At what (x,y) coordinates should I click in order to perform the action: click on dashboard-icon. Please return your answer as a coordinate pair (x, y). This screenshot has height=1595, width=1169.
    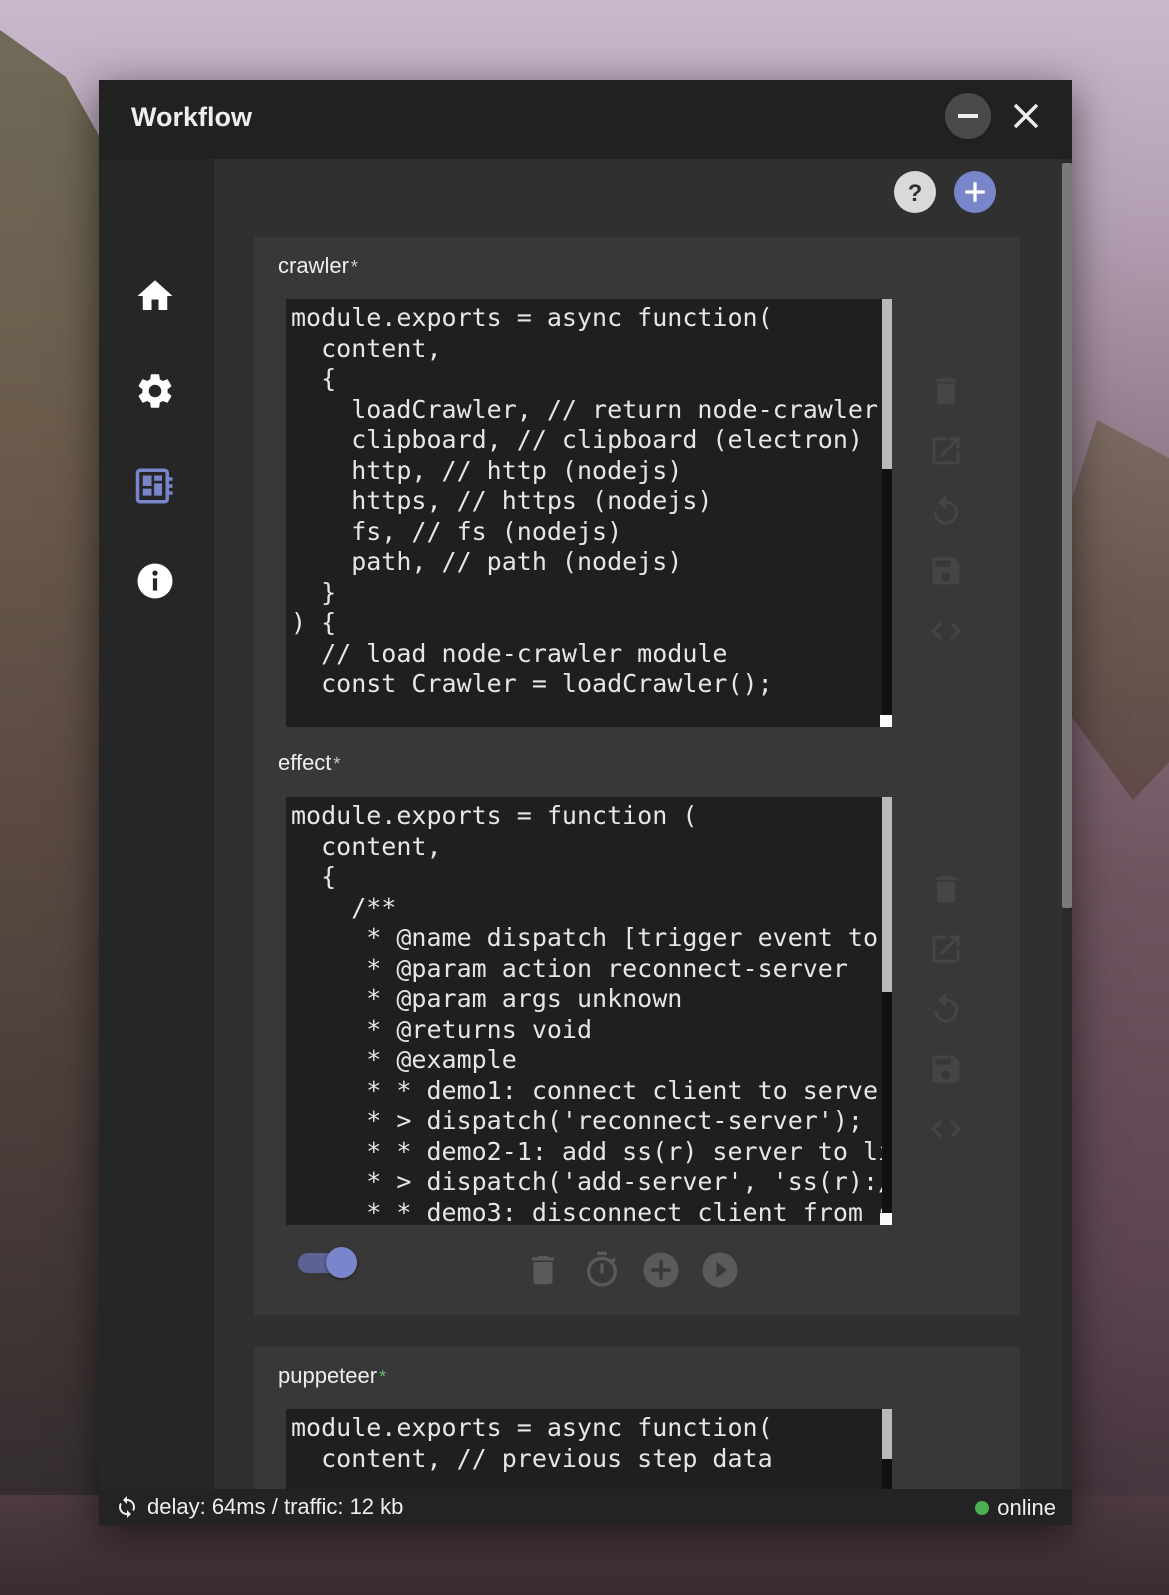
    Looking at the image, I should click on (154, 486).